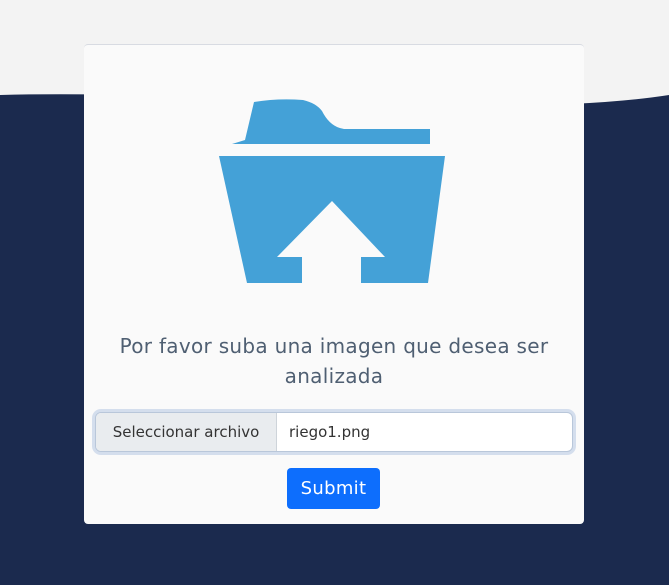  Describe the element at coordinates (333, 488) in the screenshot. I see `submit-button: Submit` at that location.